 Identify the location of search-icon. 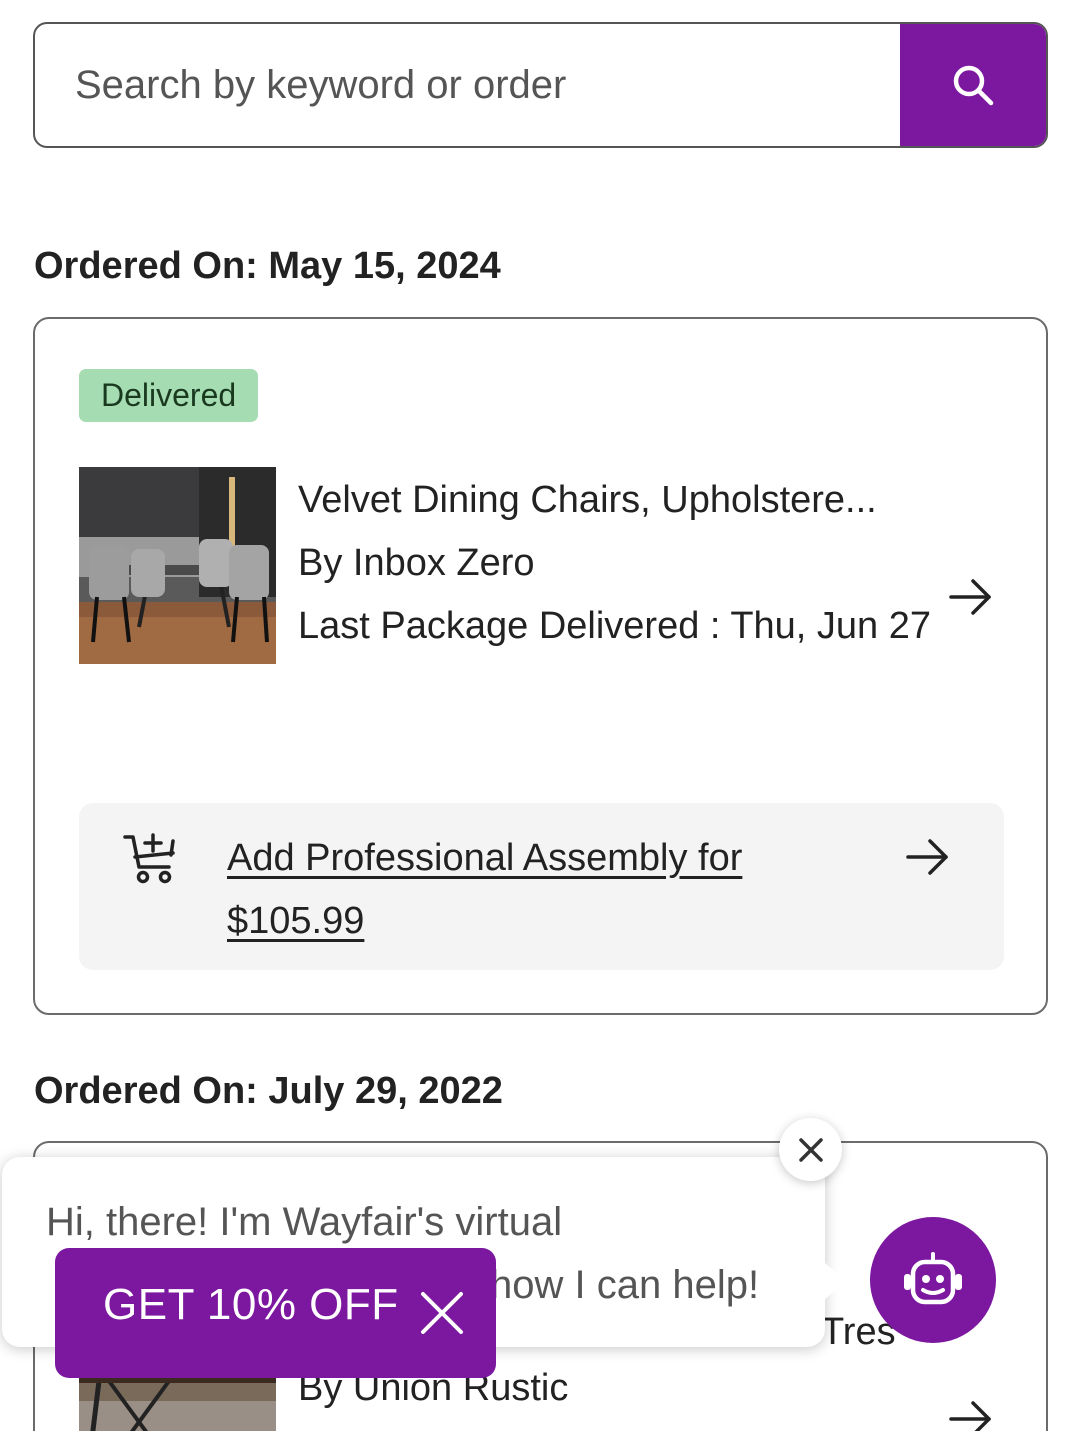
(973, 85).